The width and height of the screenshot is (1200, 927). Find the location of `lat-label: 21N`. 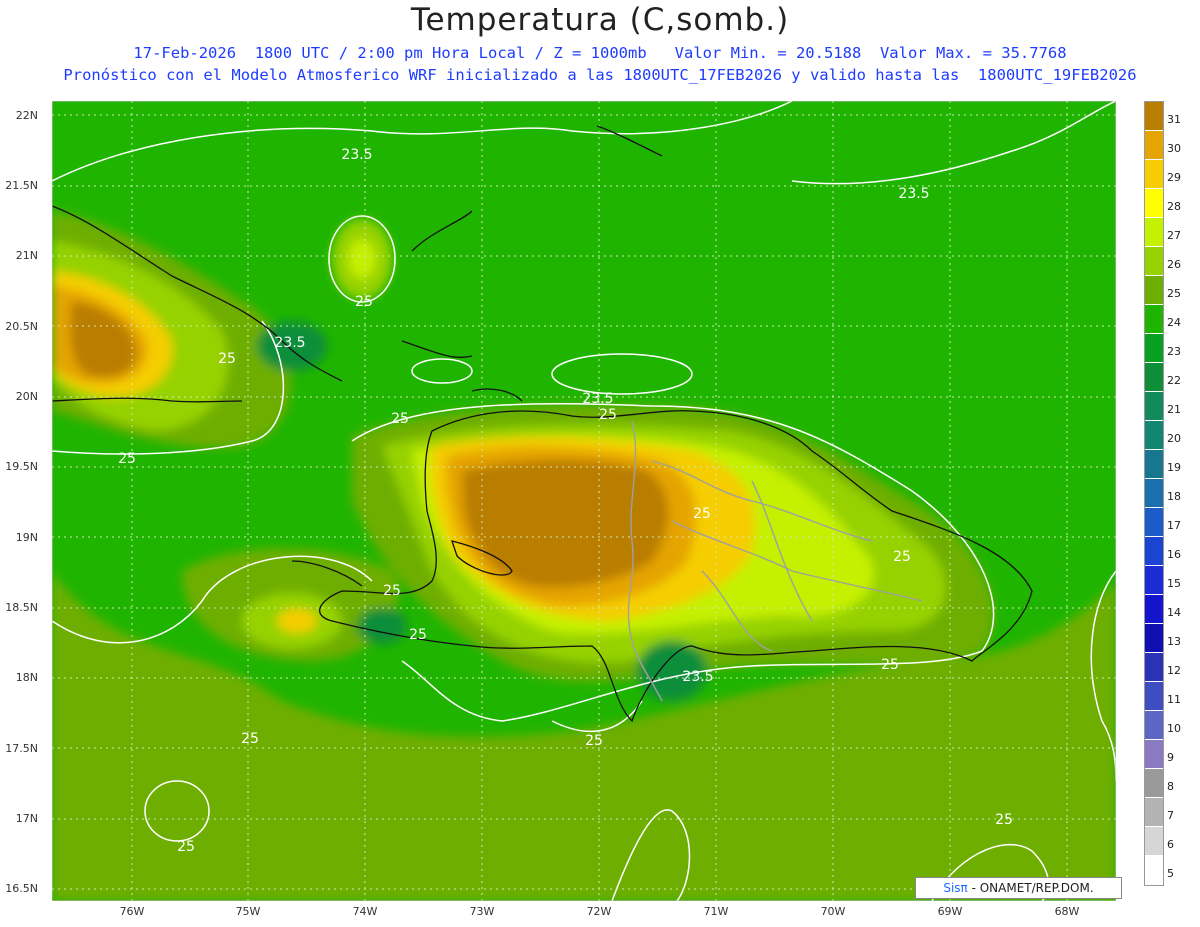

lat-label: 21N is located at coordinates (26, 255).